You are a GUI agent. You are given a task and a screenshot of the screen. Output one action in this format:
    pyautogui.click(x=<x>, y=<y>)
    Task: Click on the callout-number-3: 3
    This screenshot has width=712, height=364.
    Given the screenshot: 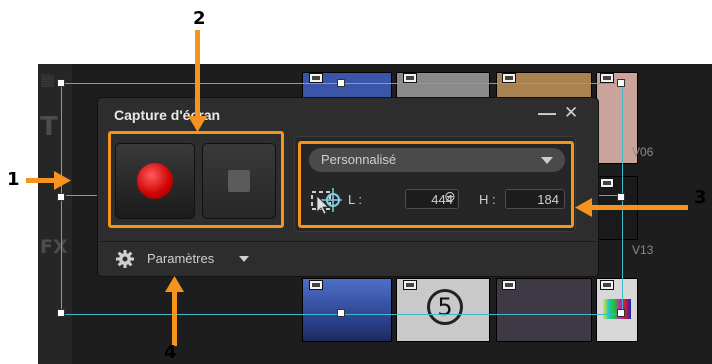 What is the action you would take?
    pyautogui.click(x=700, y=197)
    